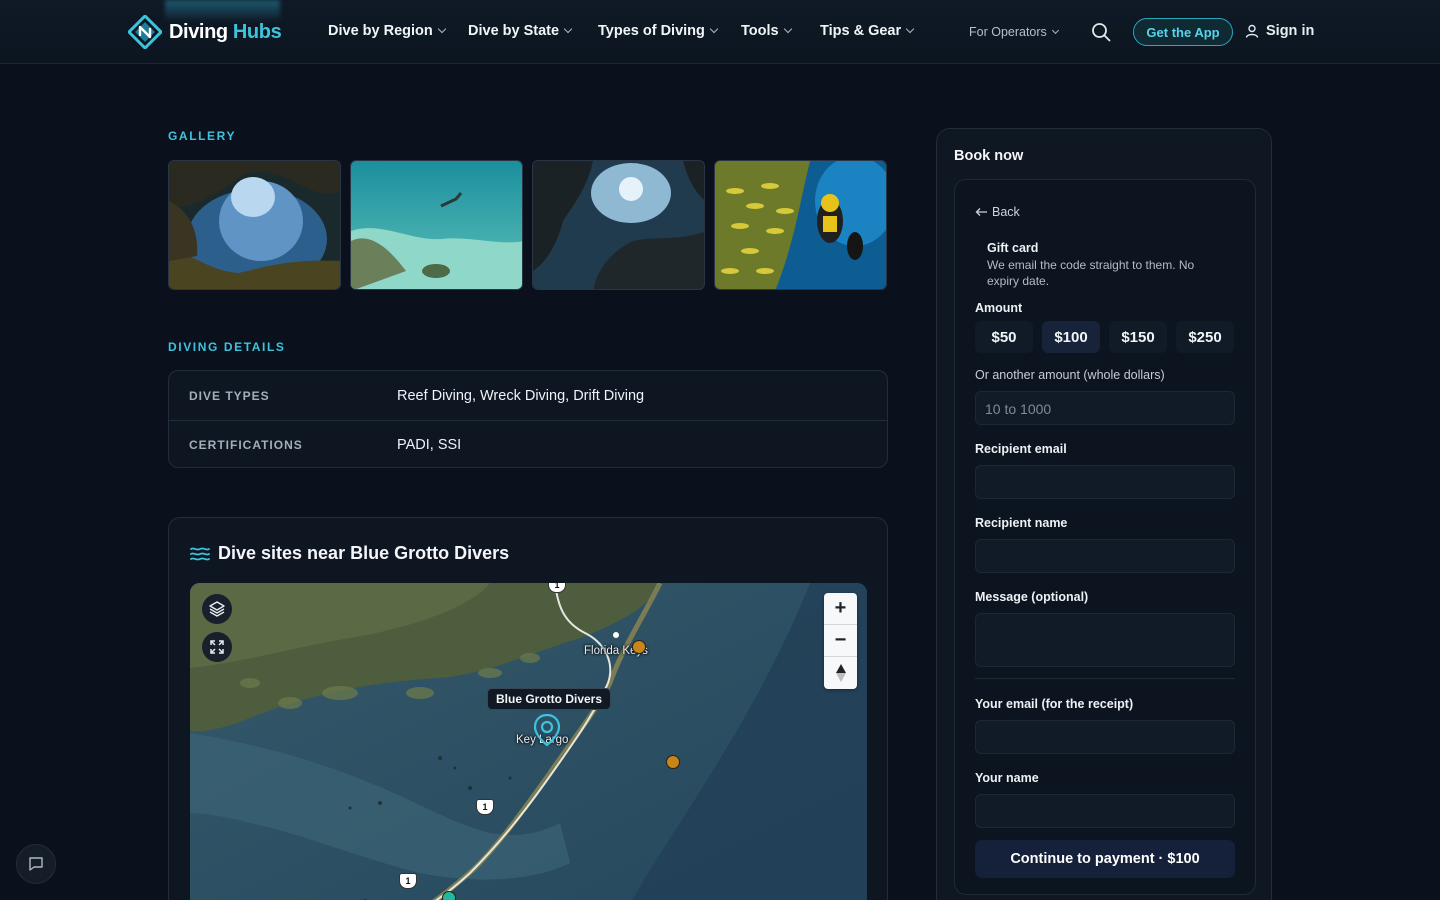  Describe the element at coordinates (1105, 556) in the screenshot. I see `recipient-name-input` at that location.